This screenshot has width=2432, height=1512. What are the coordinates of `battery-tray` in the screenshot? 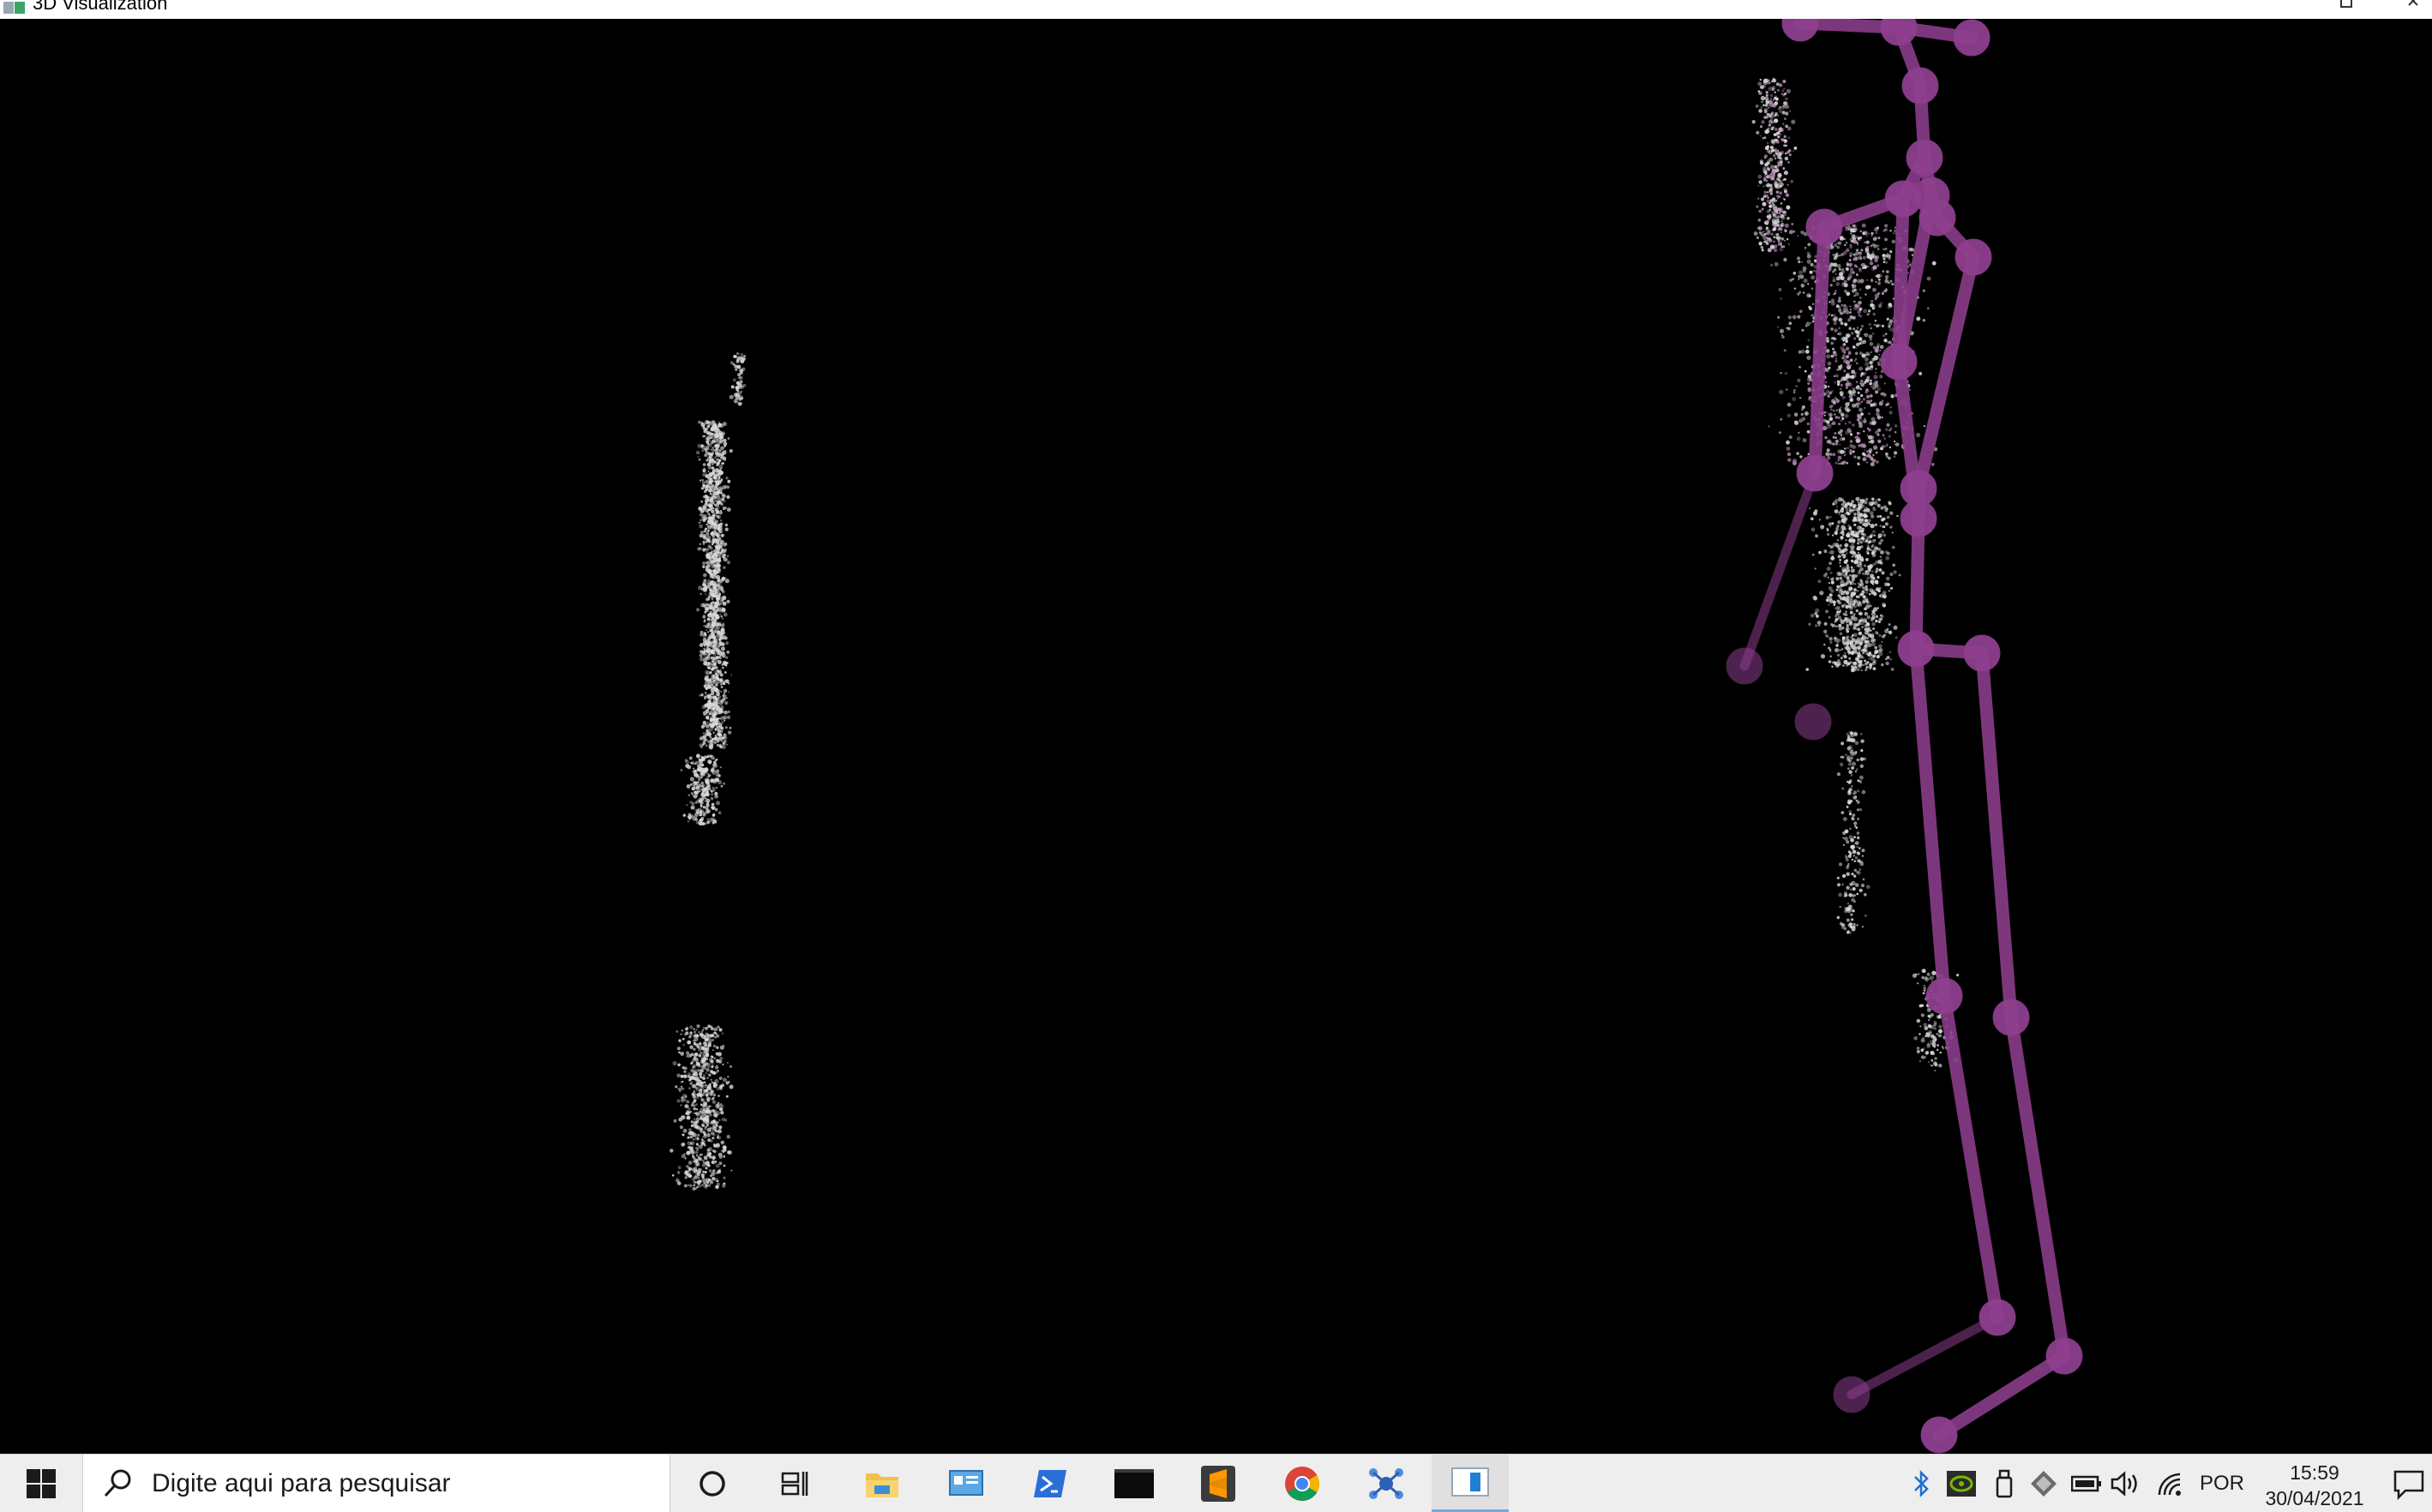 It's located at (2087, 1484).